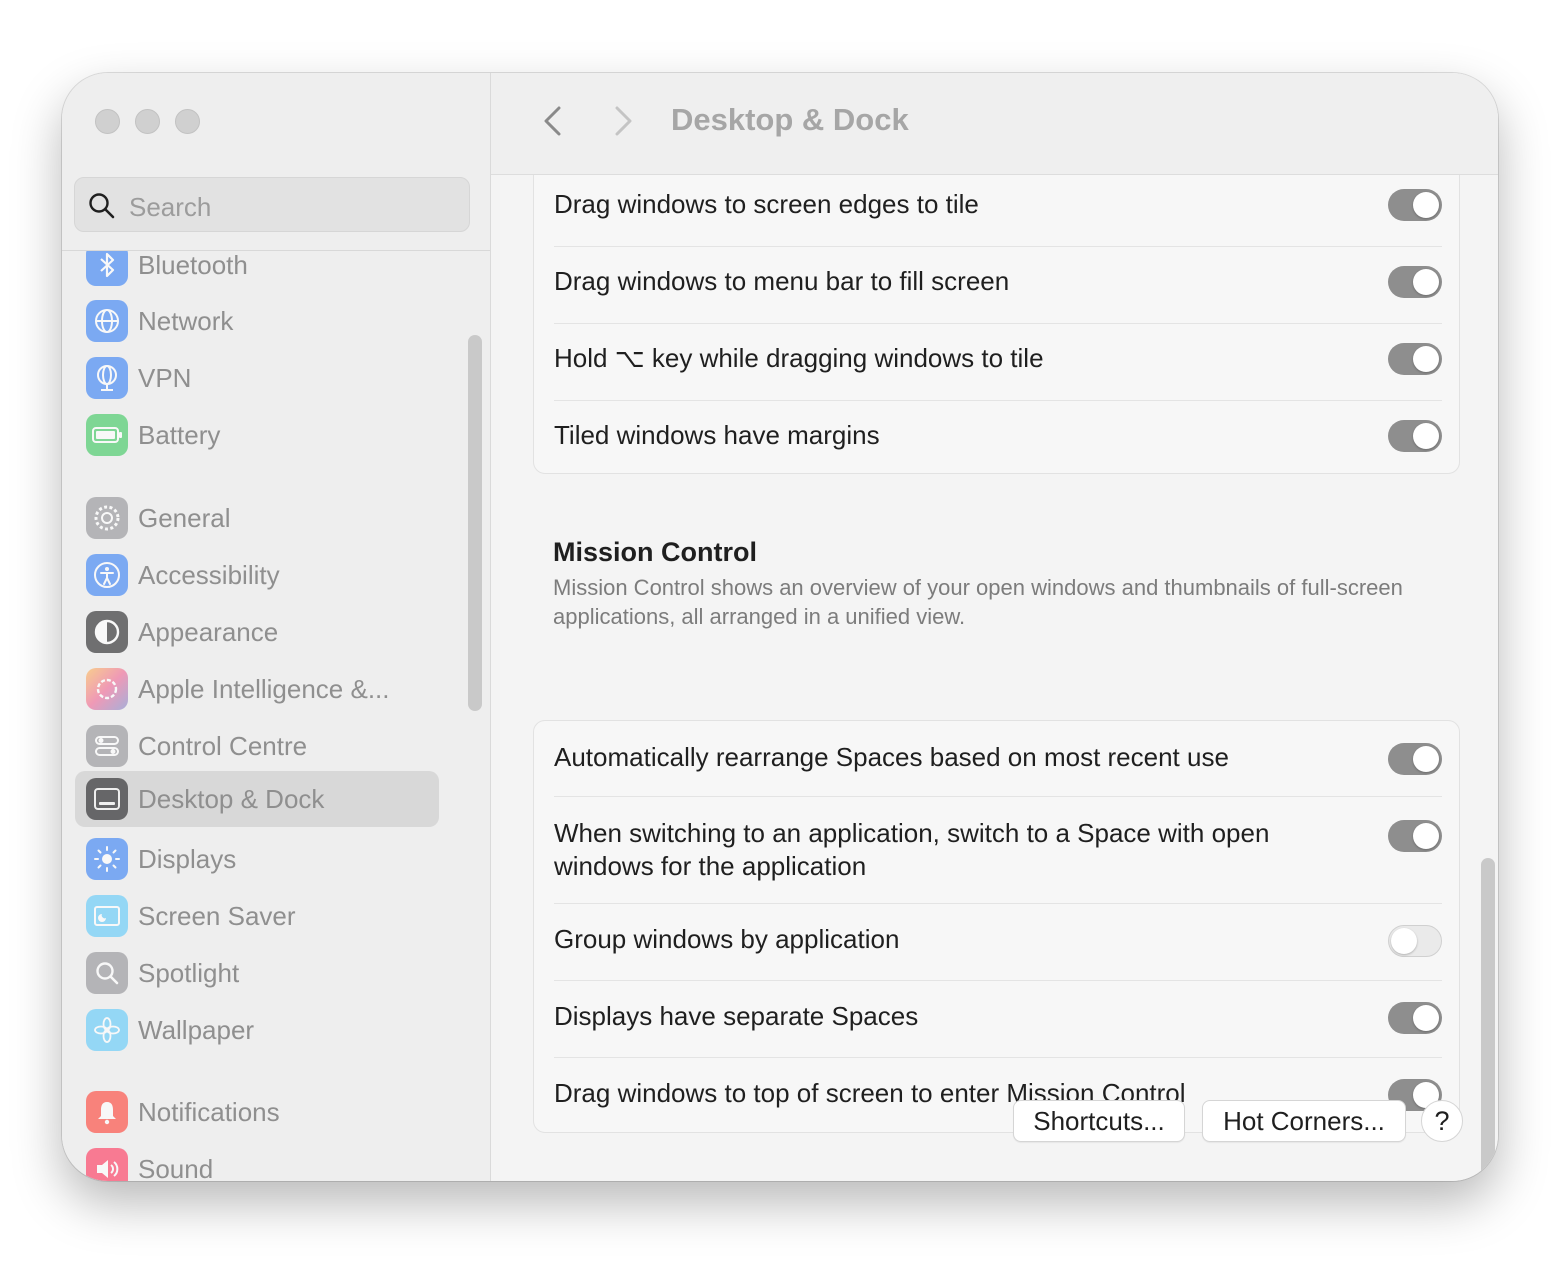 This screenshot has width=1560, height=1268. Describe the element at coordinates (193, 265) in the screenshot. I see `sidebar-item-label: Bluetooth` at that location.